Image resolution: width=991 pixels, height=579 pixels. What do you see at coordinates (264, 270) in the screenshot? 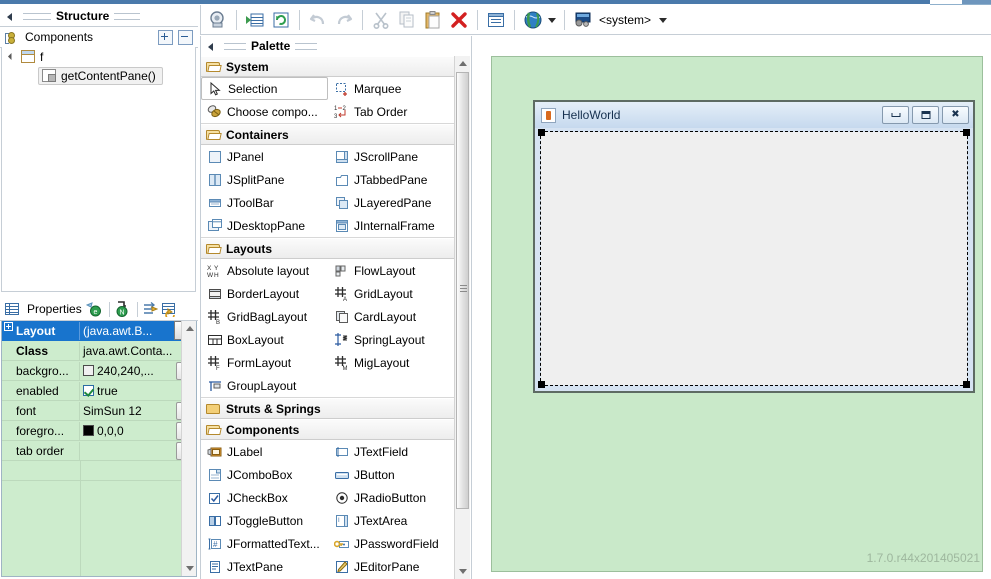
I see `palette-item-absolute-layout: XYWH Absolute layout` at bounding box center [264, 270].